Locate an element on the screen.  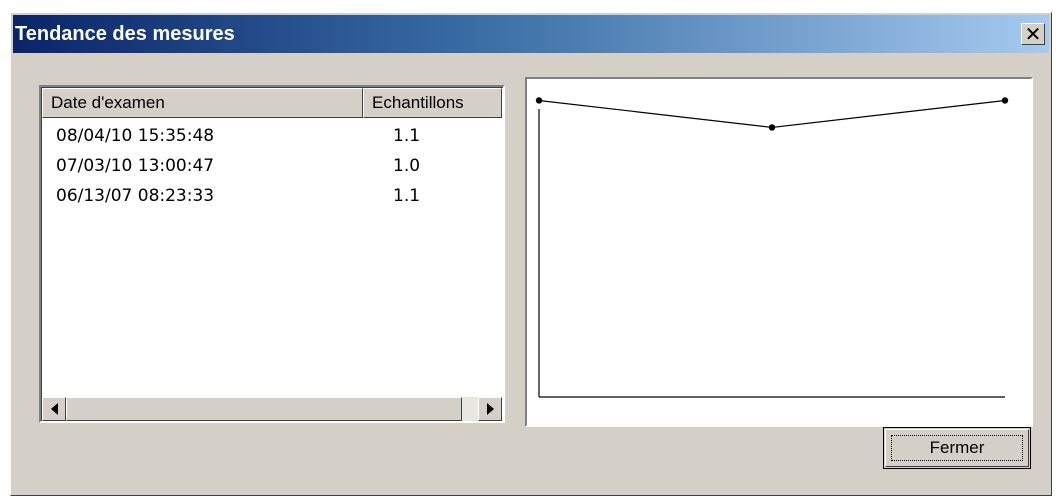
column-header-date: Date d'examen is located at coordinates (202, 103).